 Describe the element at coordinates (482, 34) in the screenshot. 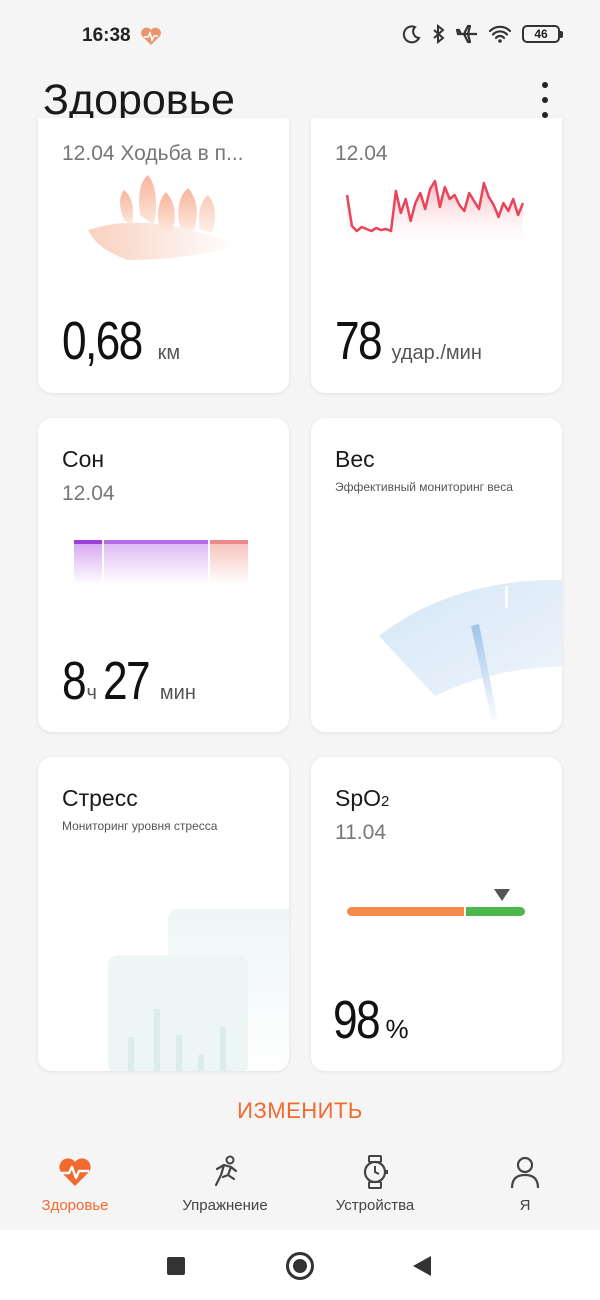

I see `status-icons: 46` at that location.